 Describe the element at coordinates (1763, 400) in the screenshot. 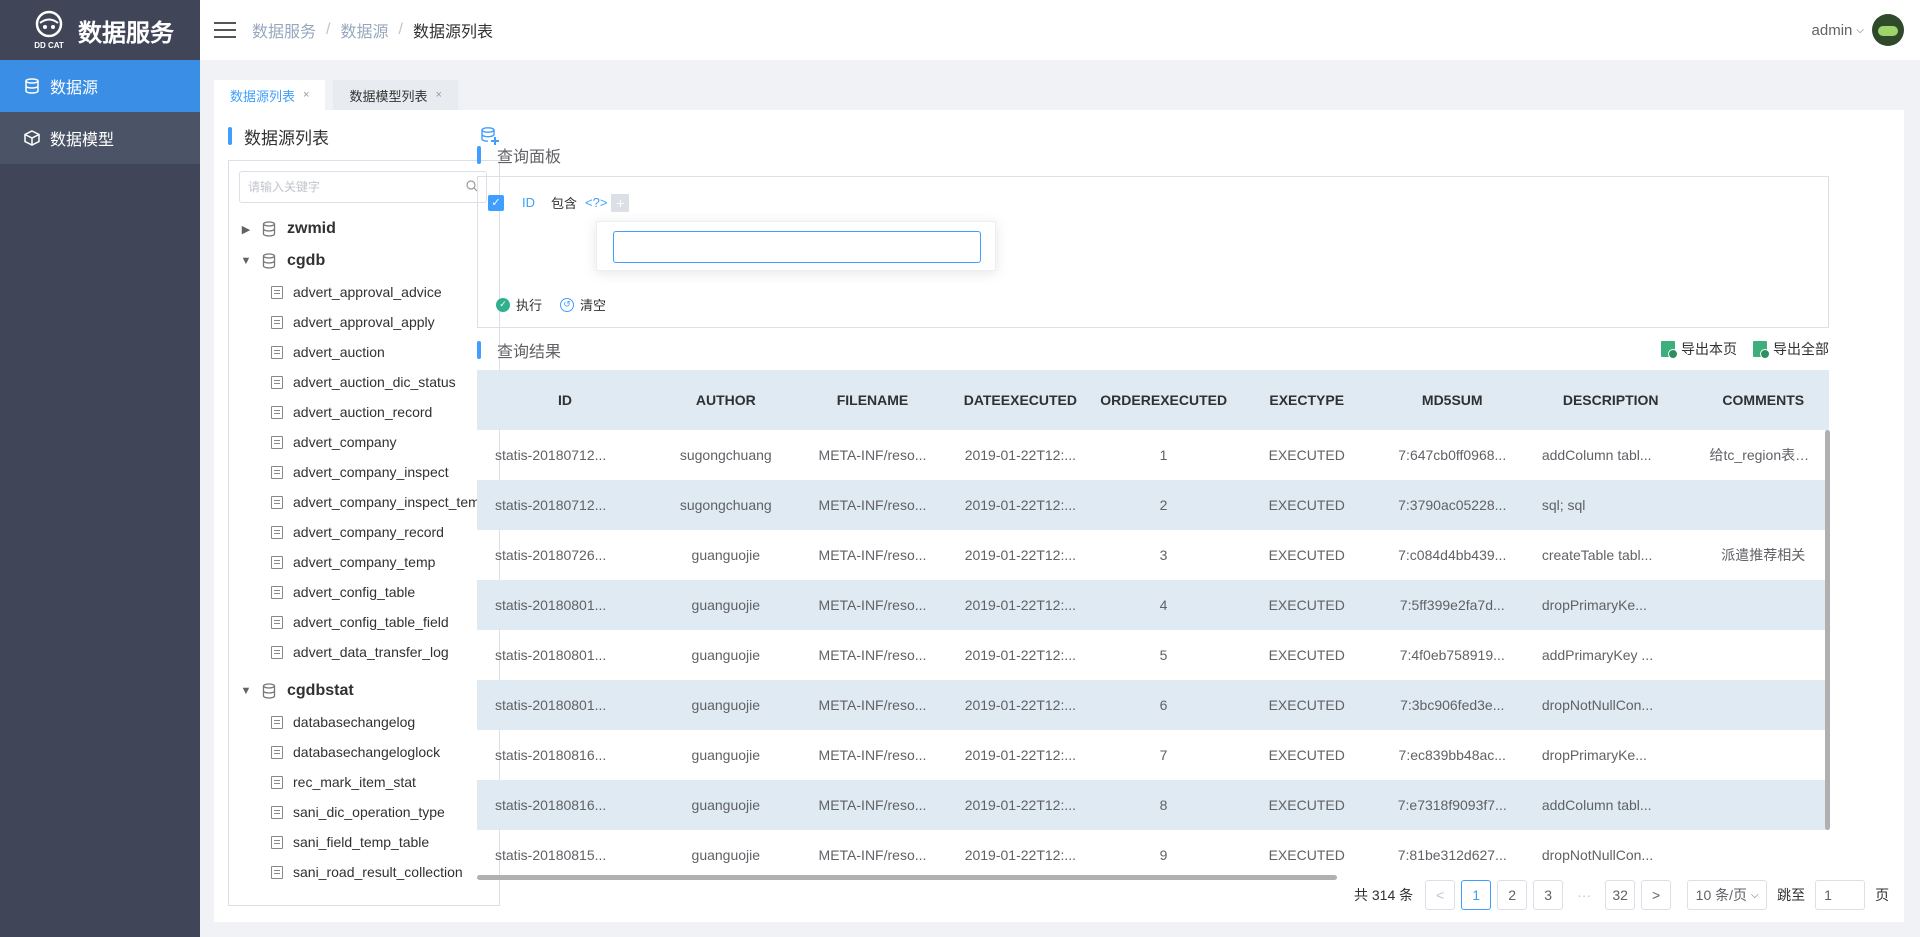

I see `column-header: COMMENTS` at that location.